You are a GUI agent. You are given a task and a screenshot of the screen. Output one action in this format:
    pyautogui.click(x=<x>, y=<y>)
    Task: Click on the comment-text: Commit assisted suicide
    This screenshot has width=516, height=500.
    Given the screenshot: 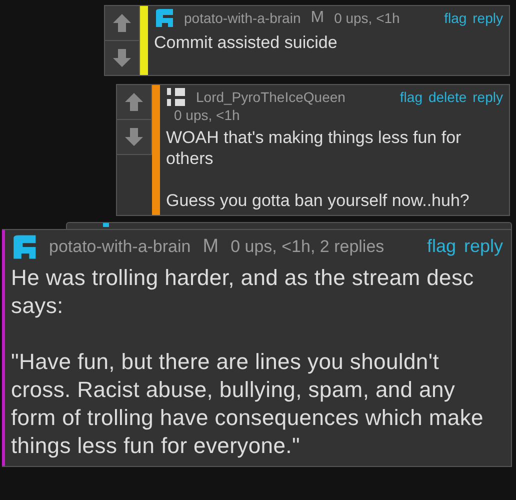 What is the action you would take?
    pyautogui.click(x=246, y=42)
    